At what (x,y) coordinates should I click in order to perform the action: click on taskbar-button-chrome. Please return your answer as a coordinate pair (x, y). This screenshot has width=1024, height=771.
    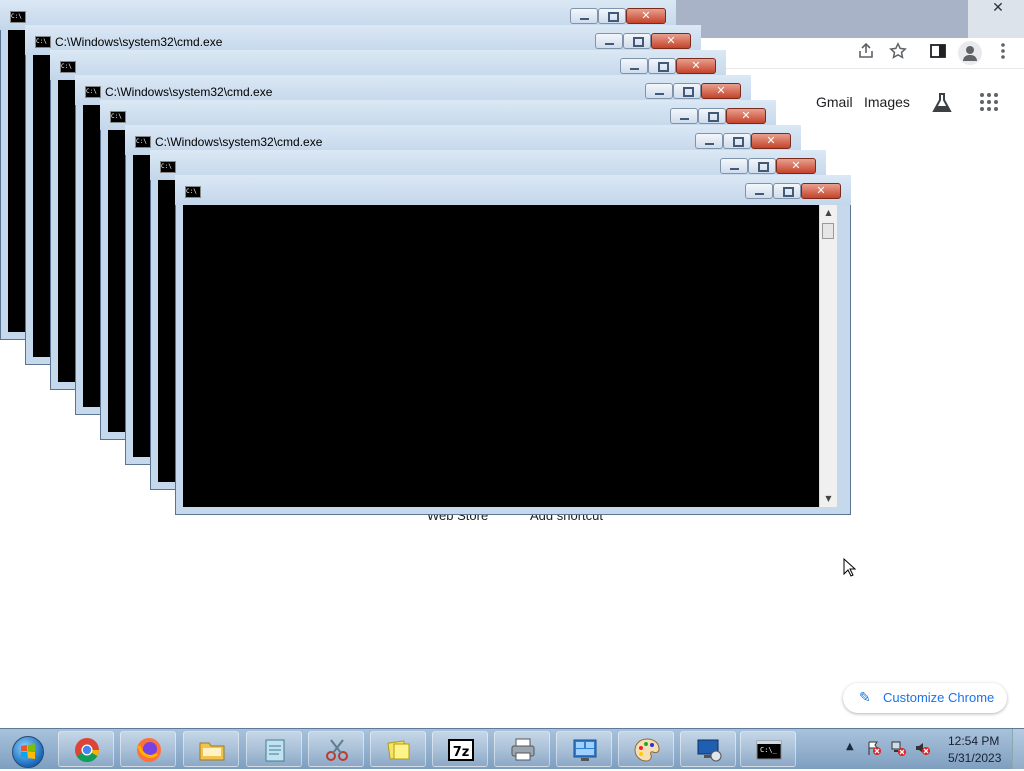
    Looking at the image, I should click on (86, 749).